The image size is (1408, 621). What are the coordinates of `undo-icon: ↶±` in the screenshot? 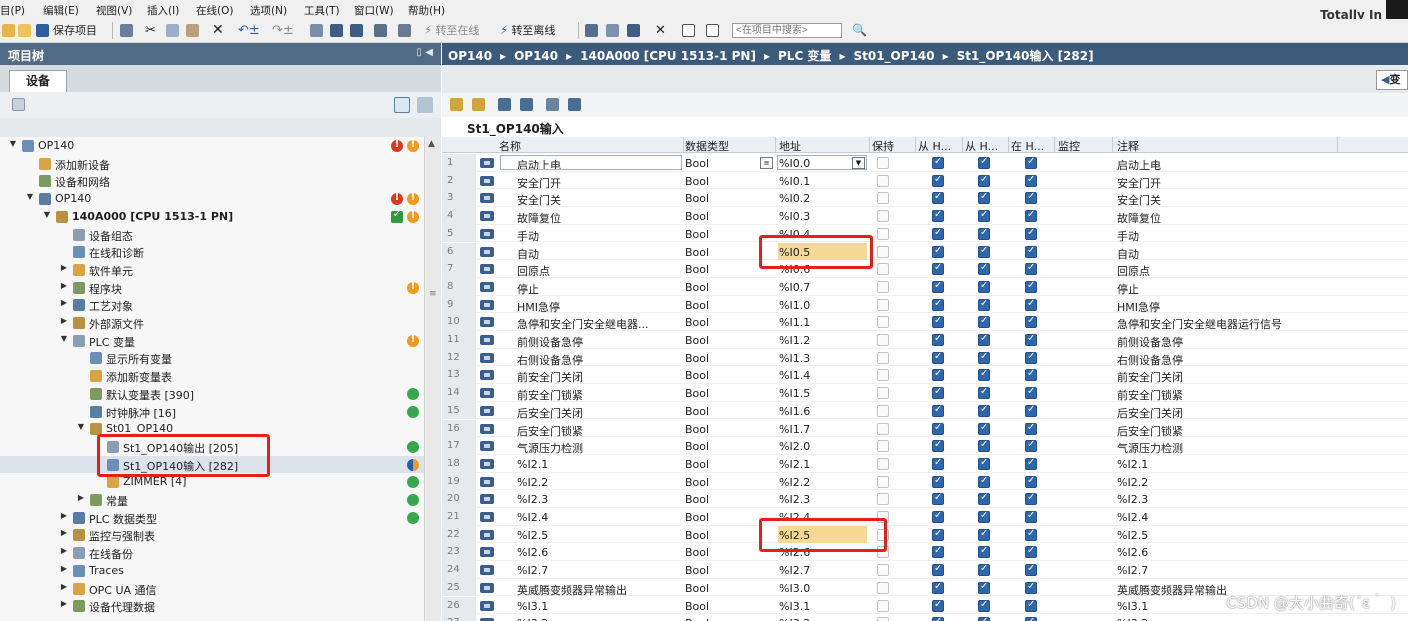 It's located at (249, 30).